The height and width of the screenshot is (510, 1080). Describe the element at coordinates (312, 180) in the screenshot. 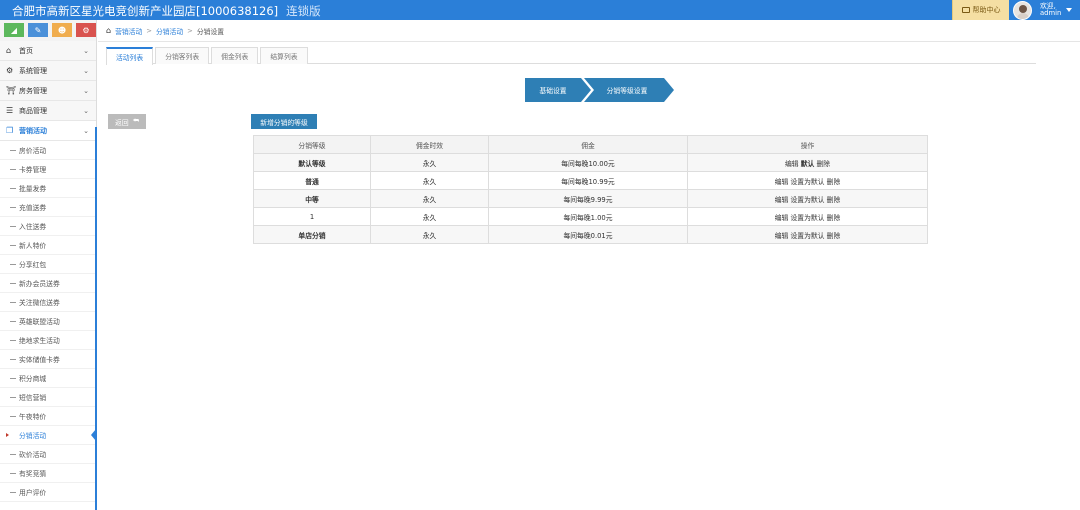

I see `level-cell: 普通` at that location.